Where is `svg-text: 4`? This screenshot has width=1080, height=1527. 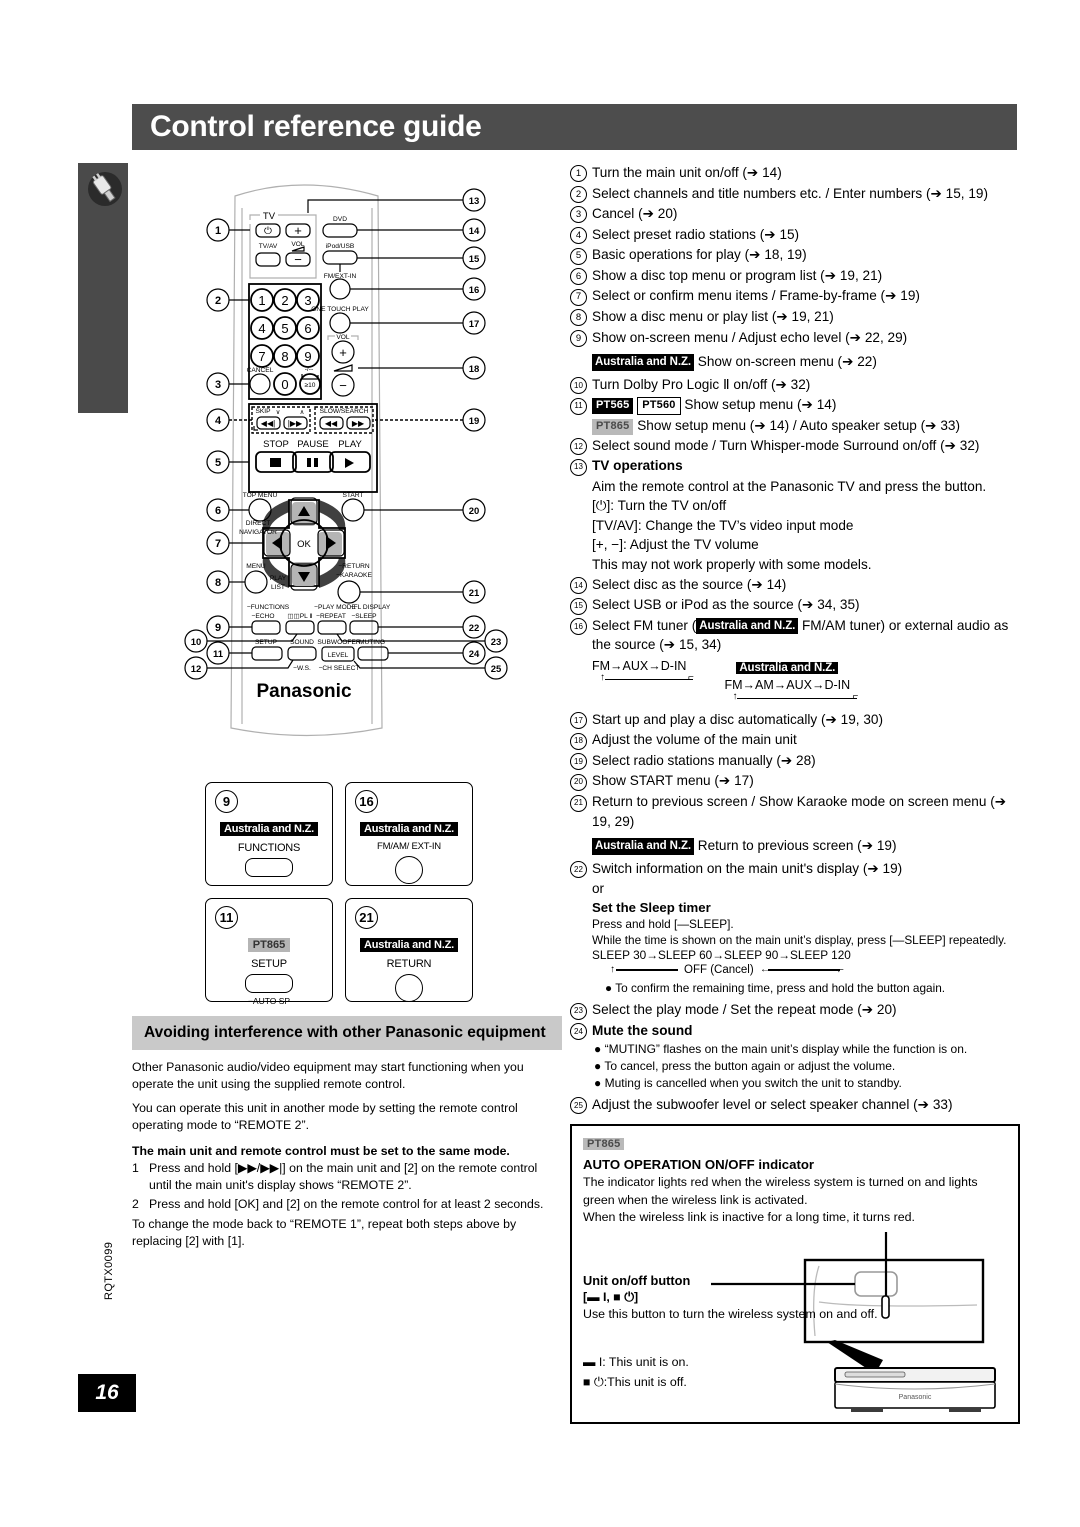
svg-text: 4 is located at coordinates (261, 328).